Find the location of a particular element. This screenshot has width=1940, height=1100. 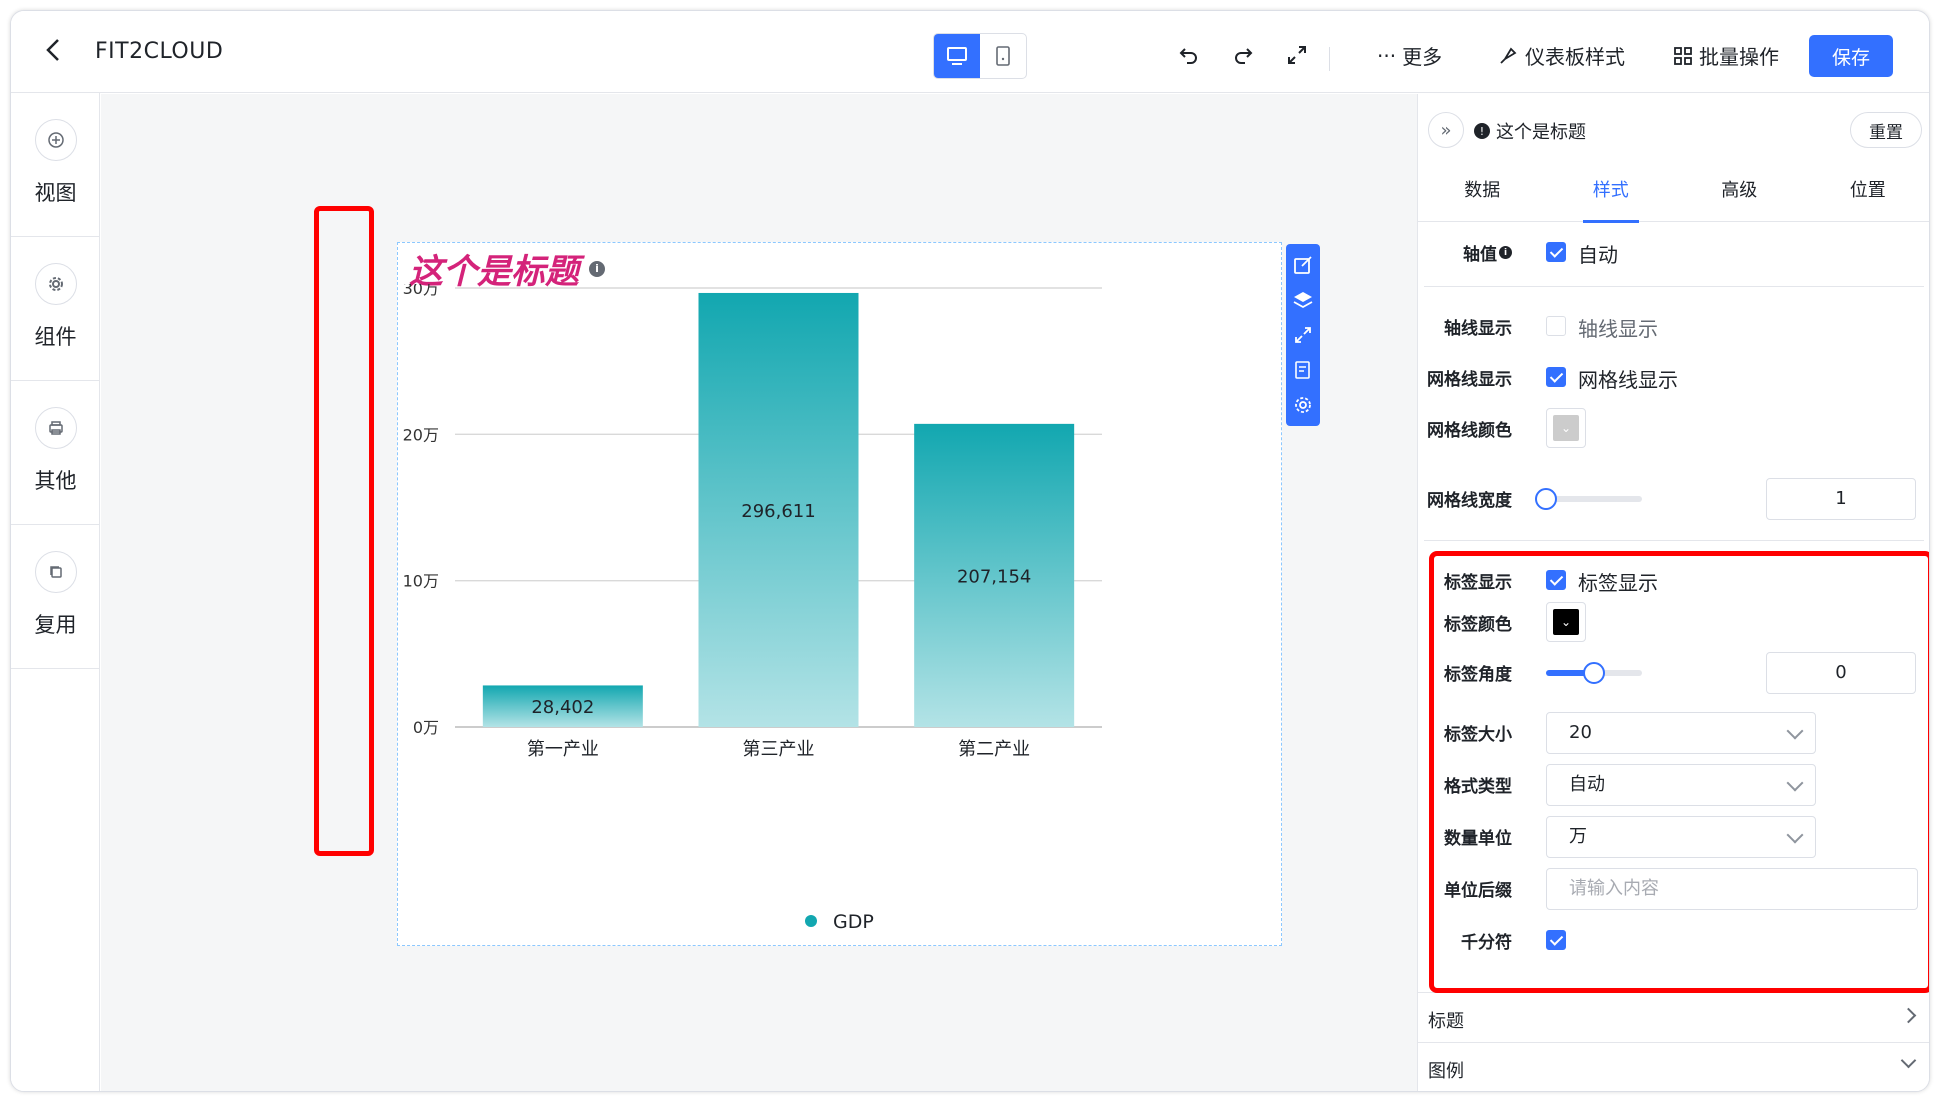

axis-value-auto-label: 自动 is located at coordinates (1598, 255).